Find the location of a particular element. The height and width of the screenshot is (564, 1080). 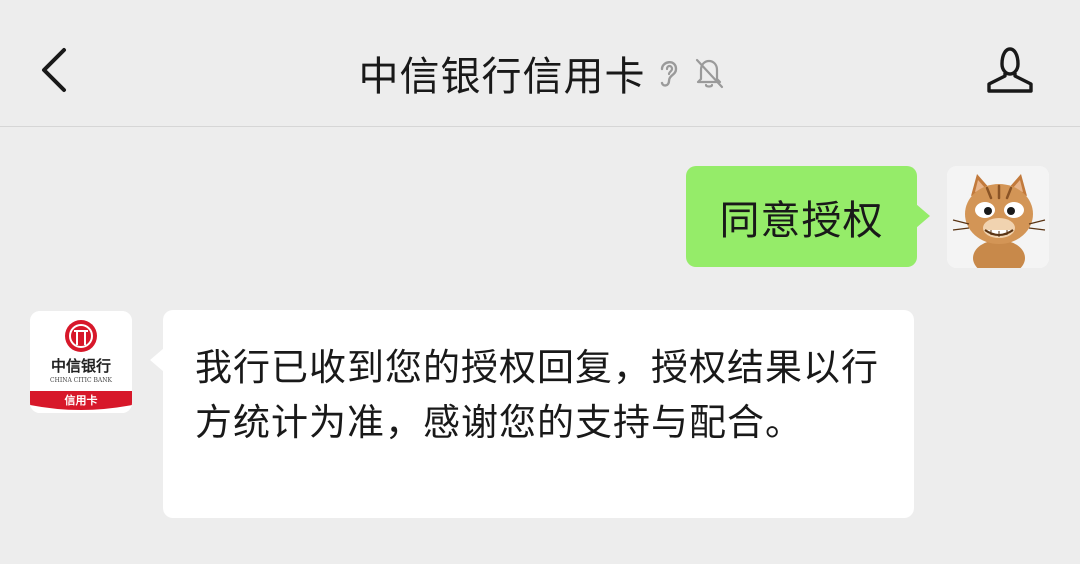

outgoing-message-text: 同意授权 is located at coordinates (801, 220).